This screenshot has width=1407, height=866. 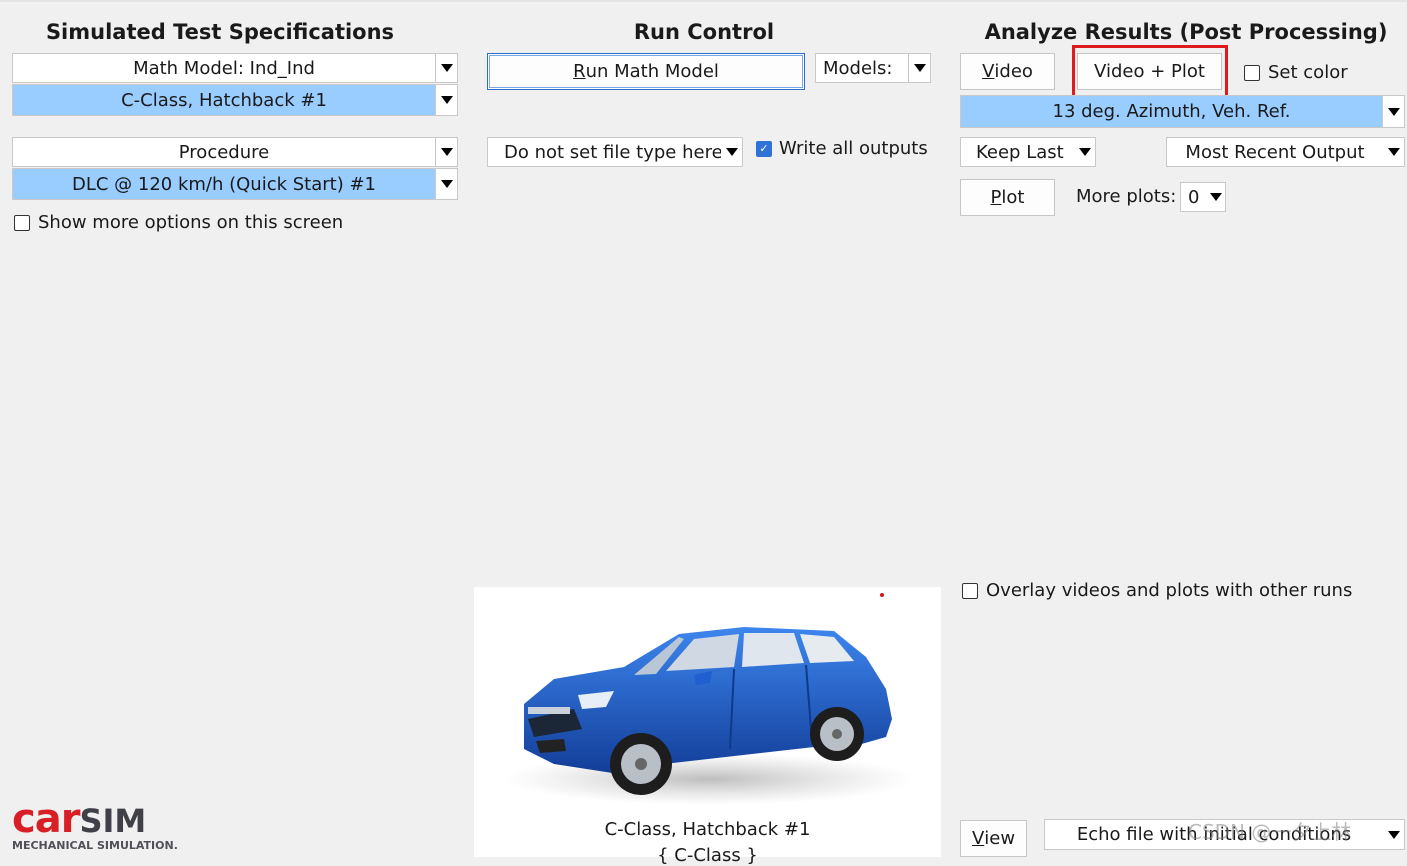 I want to click on carsim-logo: car SIM MECHANICAL SIMULATION., so click(x=95, y=824).